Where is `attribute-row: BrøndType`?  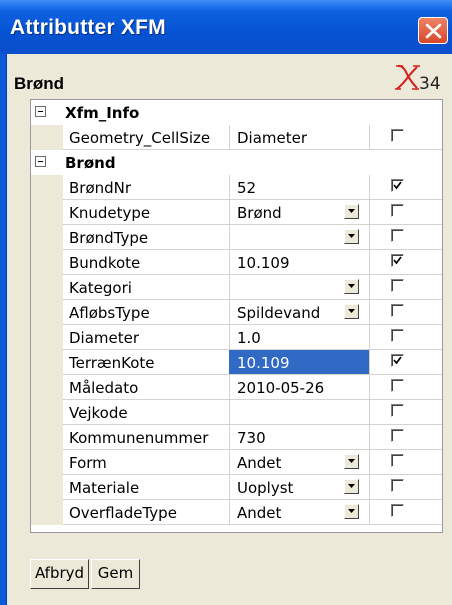
attribute-row: BrøndType is located at coordinates (236, 237).